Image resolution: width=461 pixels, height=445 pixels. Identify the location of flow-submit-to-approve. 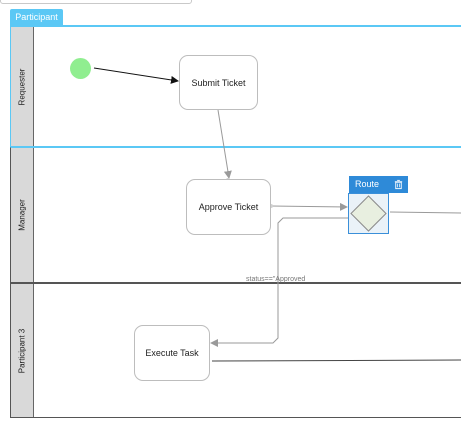
(224, 144).